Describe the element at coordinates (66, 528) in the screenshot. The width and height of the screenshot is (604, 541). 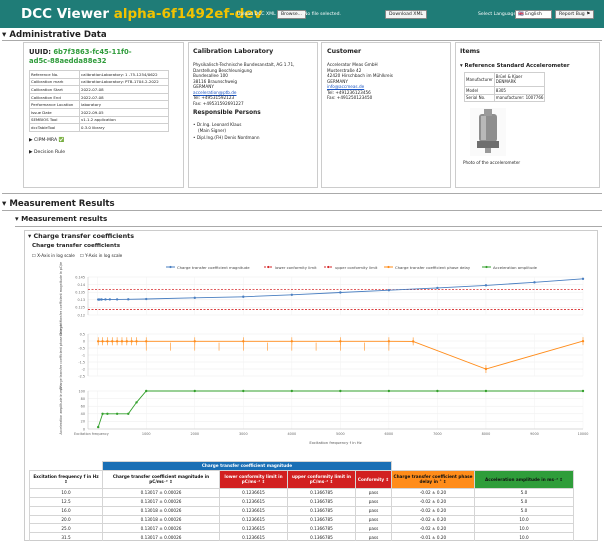
I see `table-cell: 25.0` at that location.